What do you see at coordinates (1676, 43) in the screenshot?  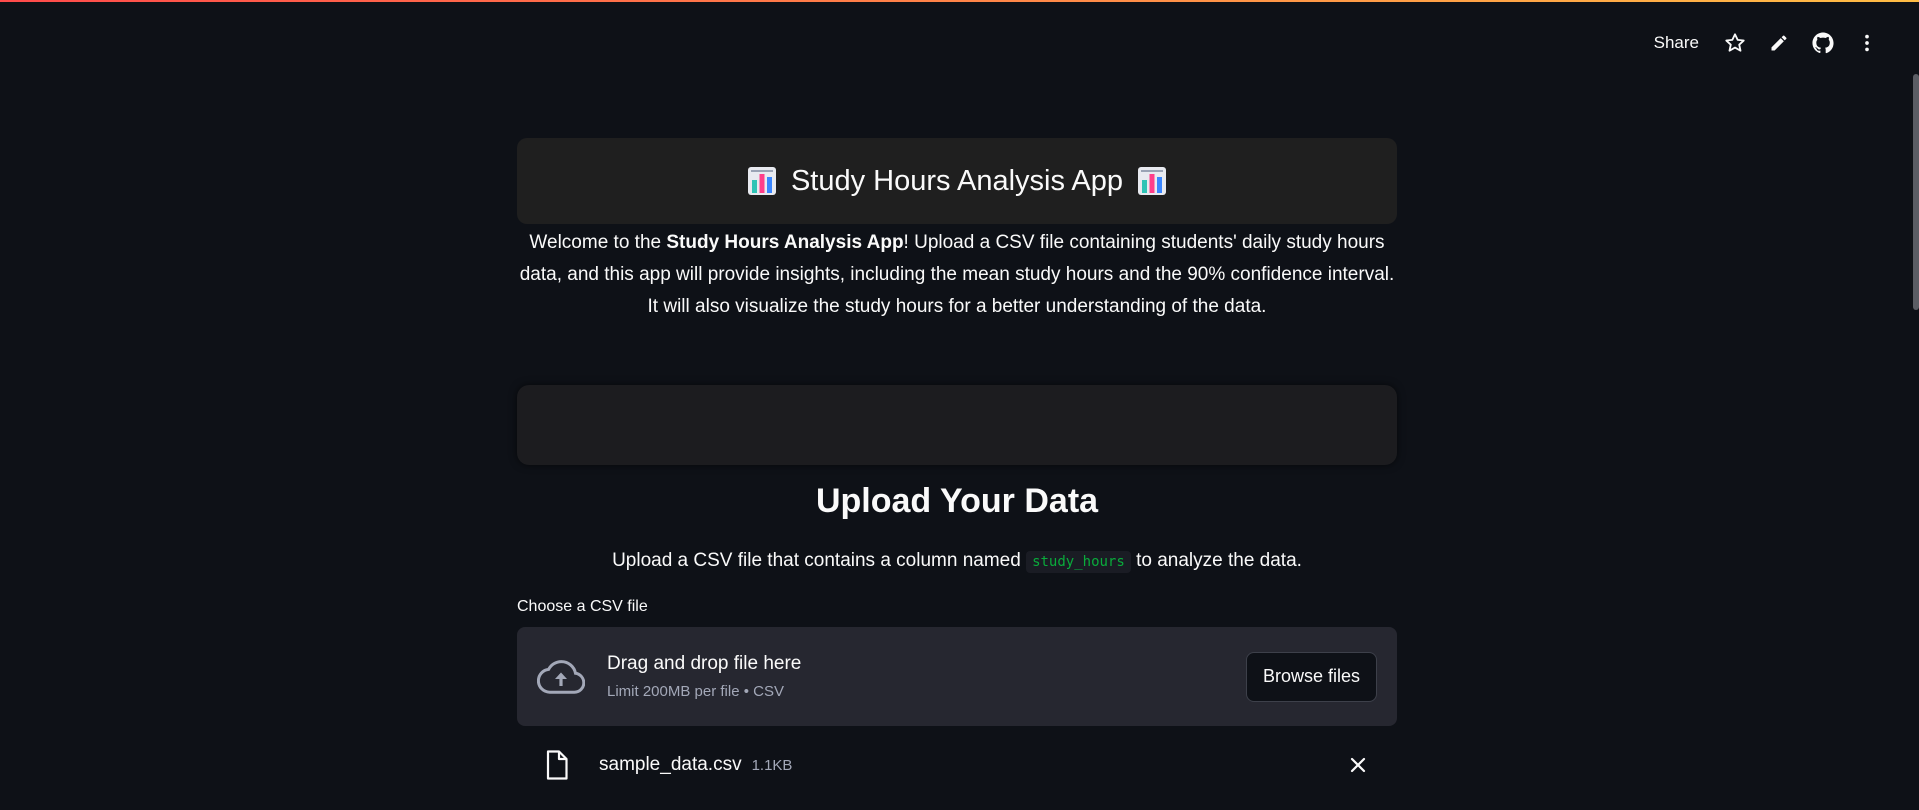 I see `share-button: Share` at bounding box center [1676, 43].